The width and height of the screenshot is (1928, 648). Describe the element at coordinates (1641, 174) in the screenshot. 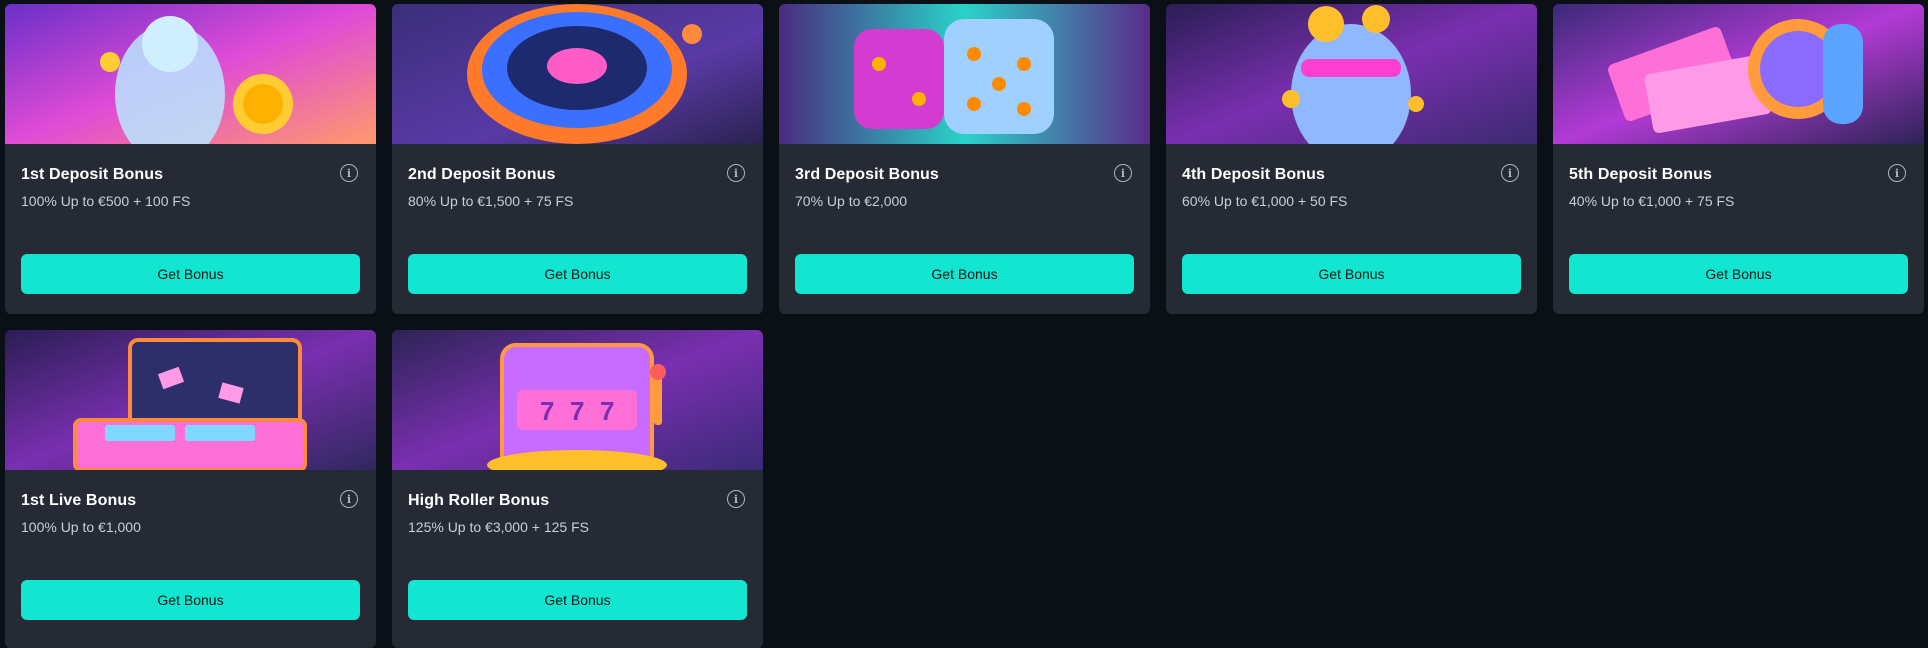

I see `bonus-title: 5th Deposit Bonus` at that location.